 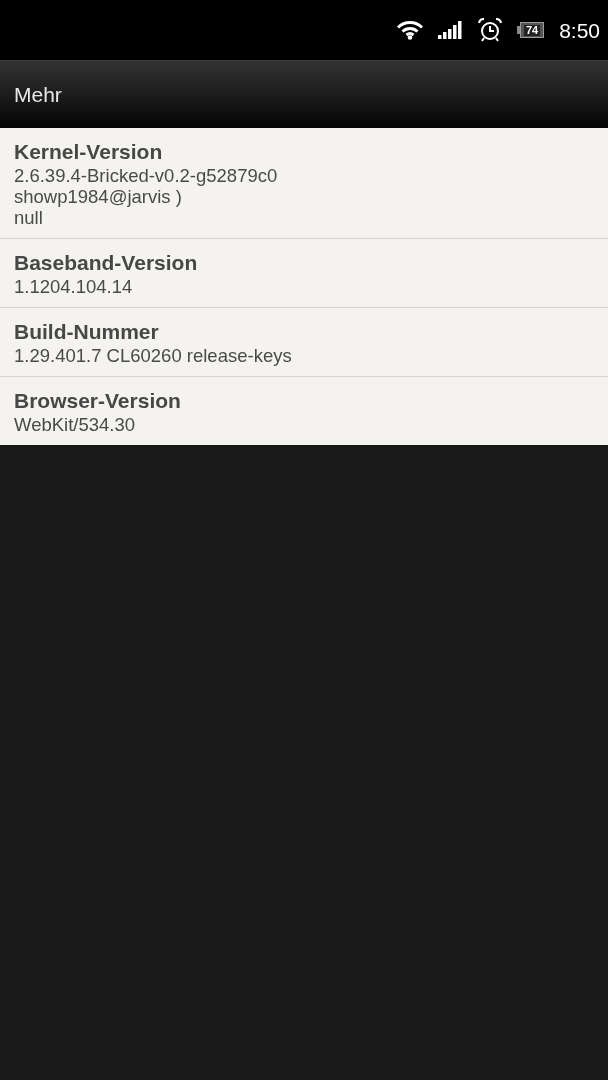 What do you see at coordinates (89, 152) in the screenshot?
I see `item-title: Kernel-Version` at bounding box center [89, 152].